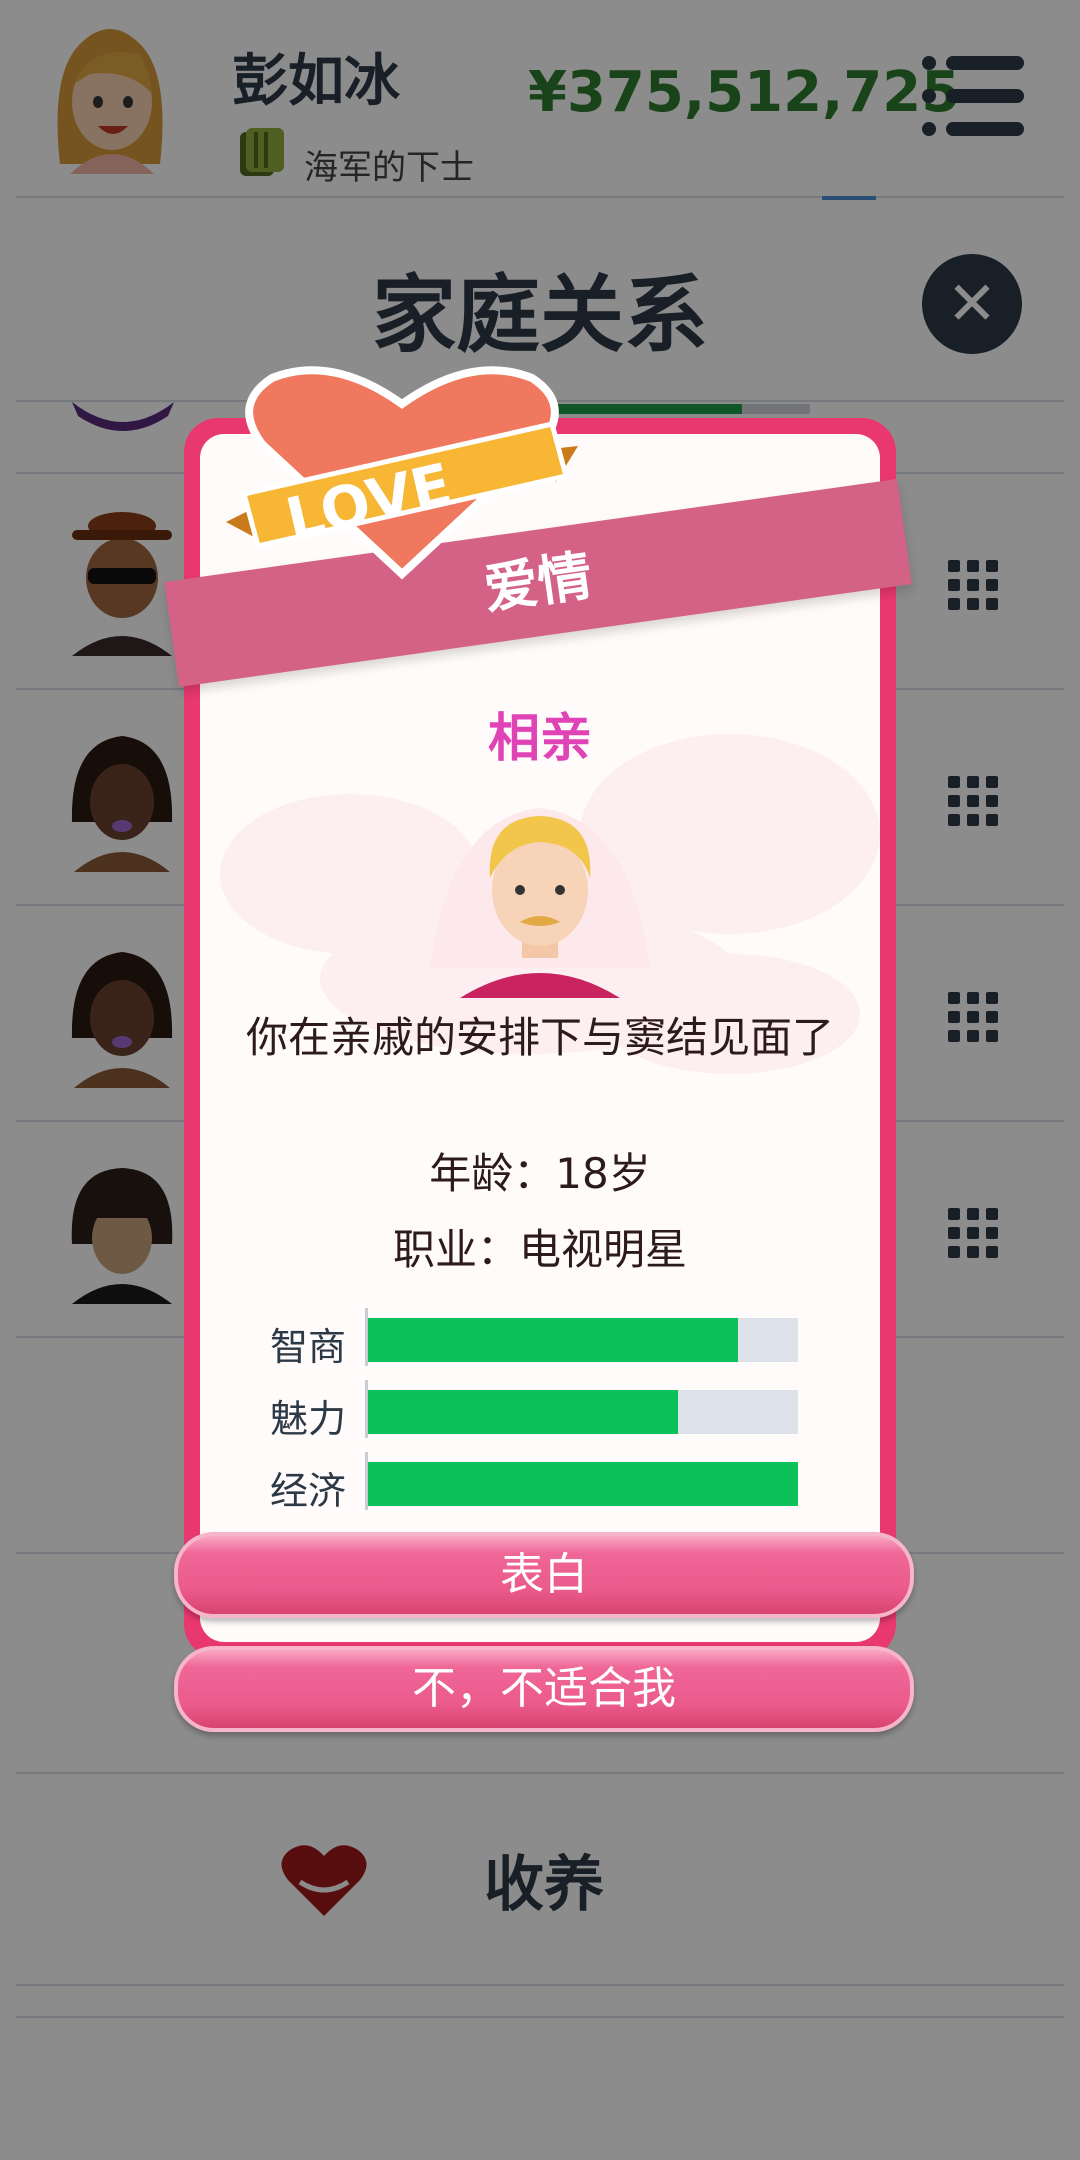 This screenshot has width=1080, height=2160. Describe the element at coordinates (539, 1249) in the screenshot. I see `suitor-job: 职业：电视明星` at that location.